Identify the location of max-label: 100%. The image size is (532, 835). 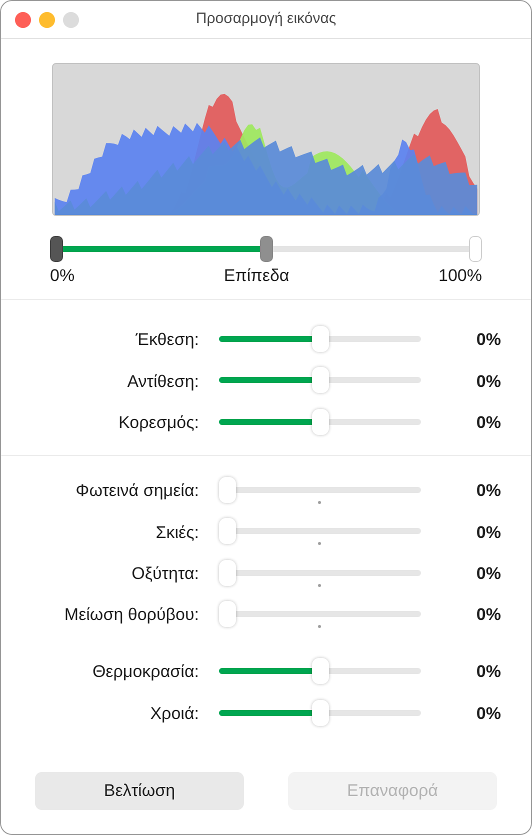
(460, 276).